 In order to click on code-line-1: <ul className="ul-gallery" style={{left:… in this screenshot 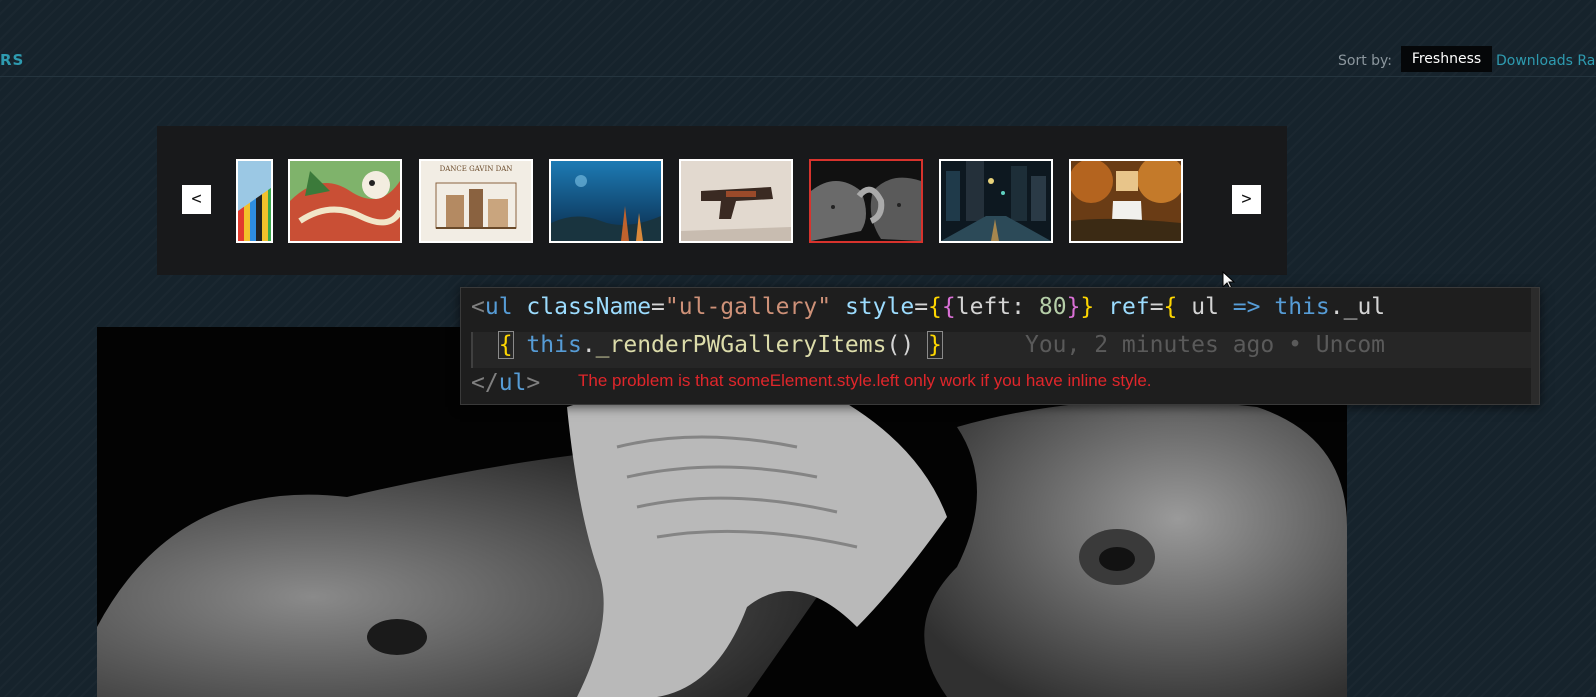, I will do `click(928, 307)`.